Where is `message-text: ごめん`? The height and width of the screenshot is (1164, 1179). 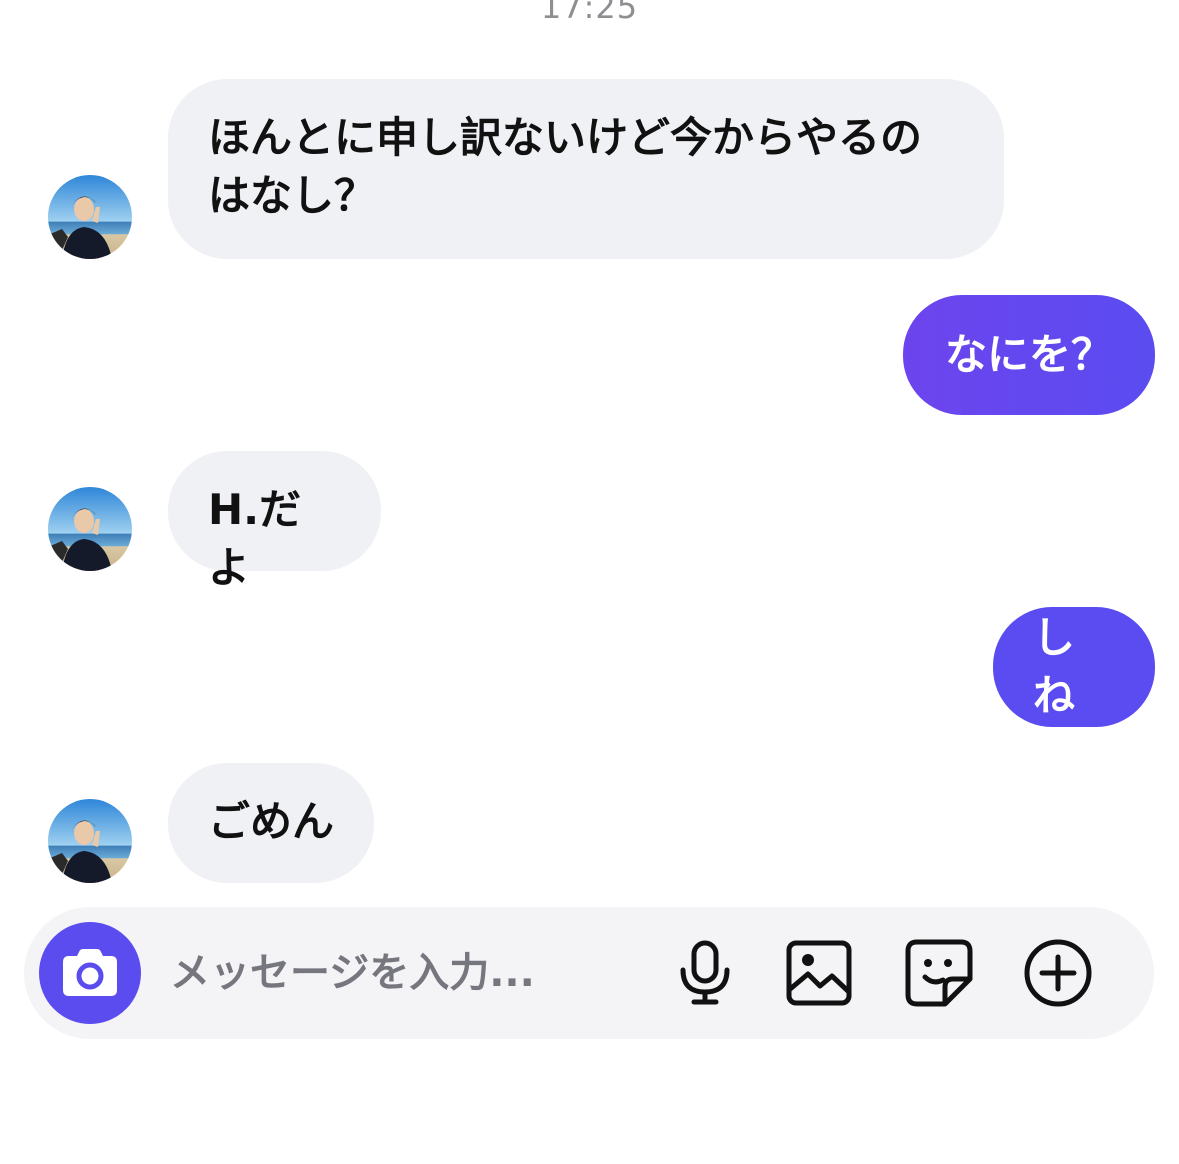
message-text: ごめん is located at coordinates (271, 821).